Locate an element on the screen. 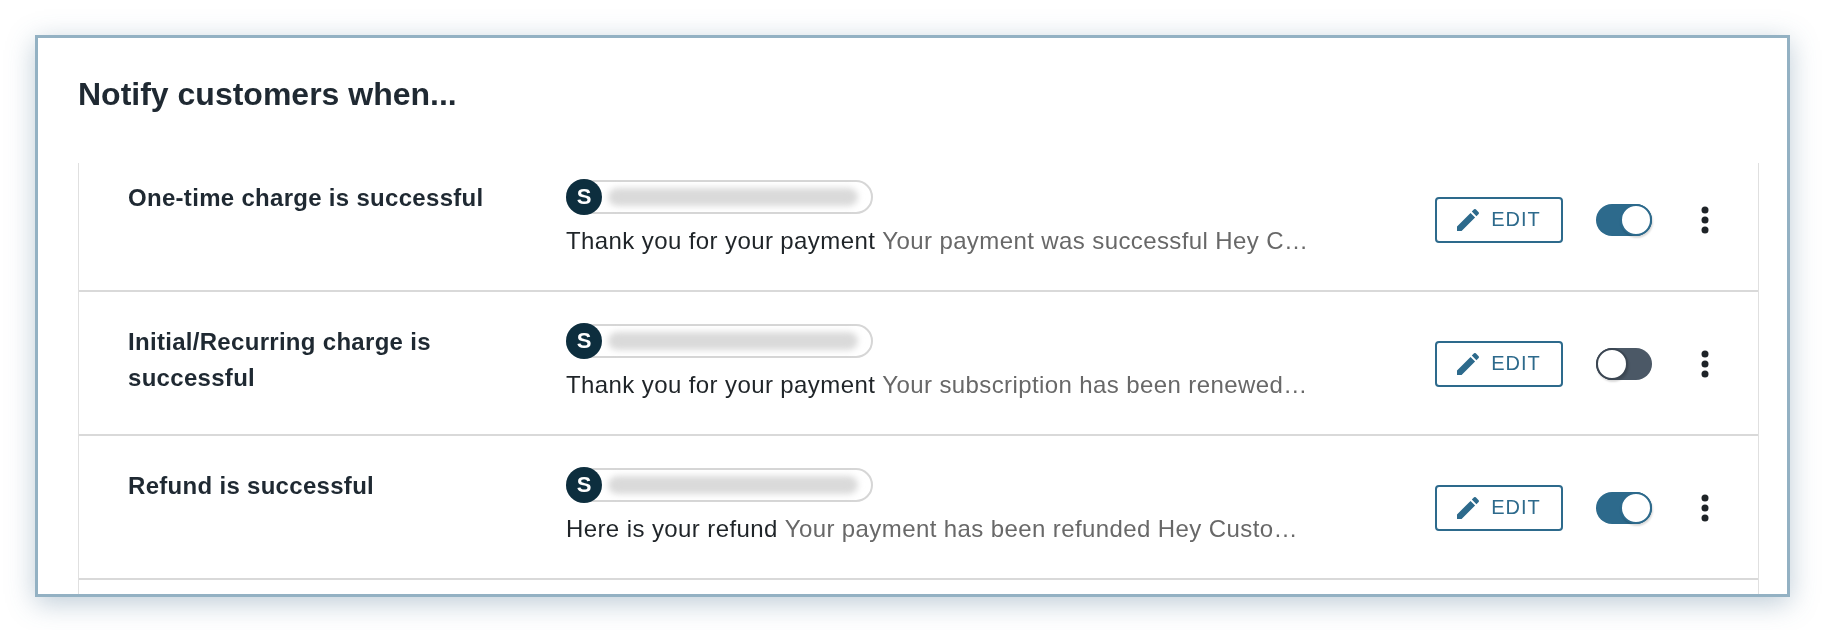 Image resolution: width=1824 pixels, height=630 pixels. event-name: One-time charge is successful is located at coordinates (306, 198).